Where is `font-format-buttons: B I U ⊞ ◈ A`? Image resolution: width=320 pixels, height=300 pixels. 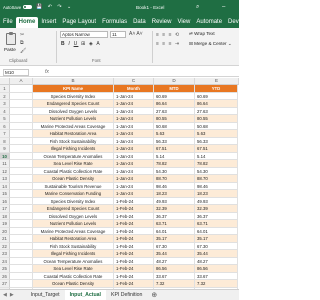 font-format-buttons: B I U ⊞ ◈ A is located at coordinates (81, 44).